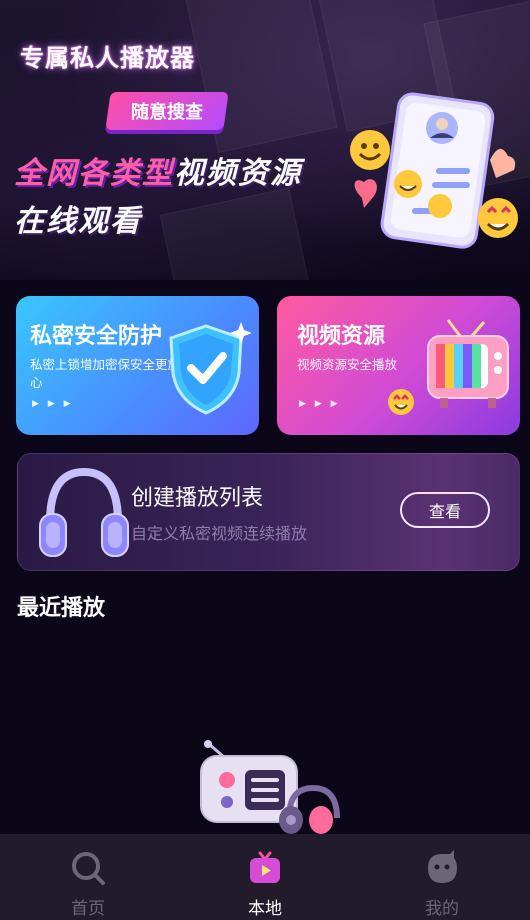 This screenshot has height=920, width=530. I want to click on recent-play-heading: 最近播放, so click(61, 608).